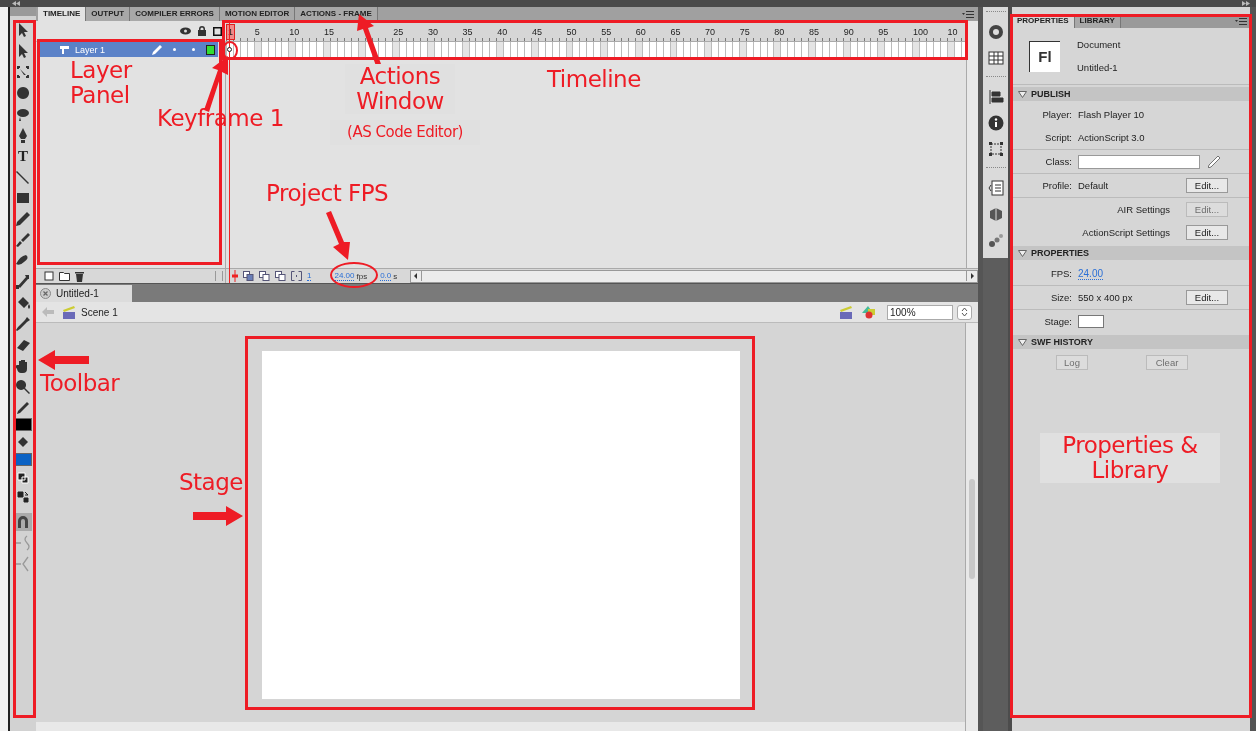 This screenshot has height=731, width=1256. I want to click on components-icon, so click(995, 214).